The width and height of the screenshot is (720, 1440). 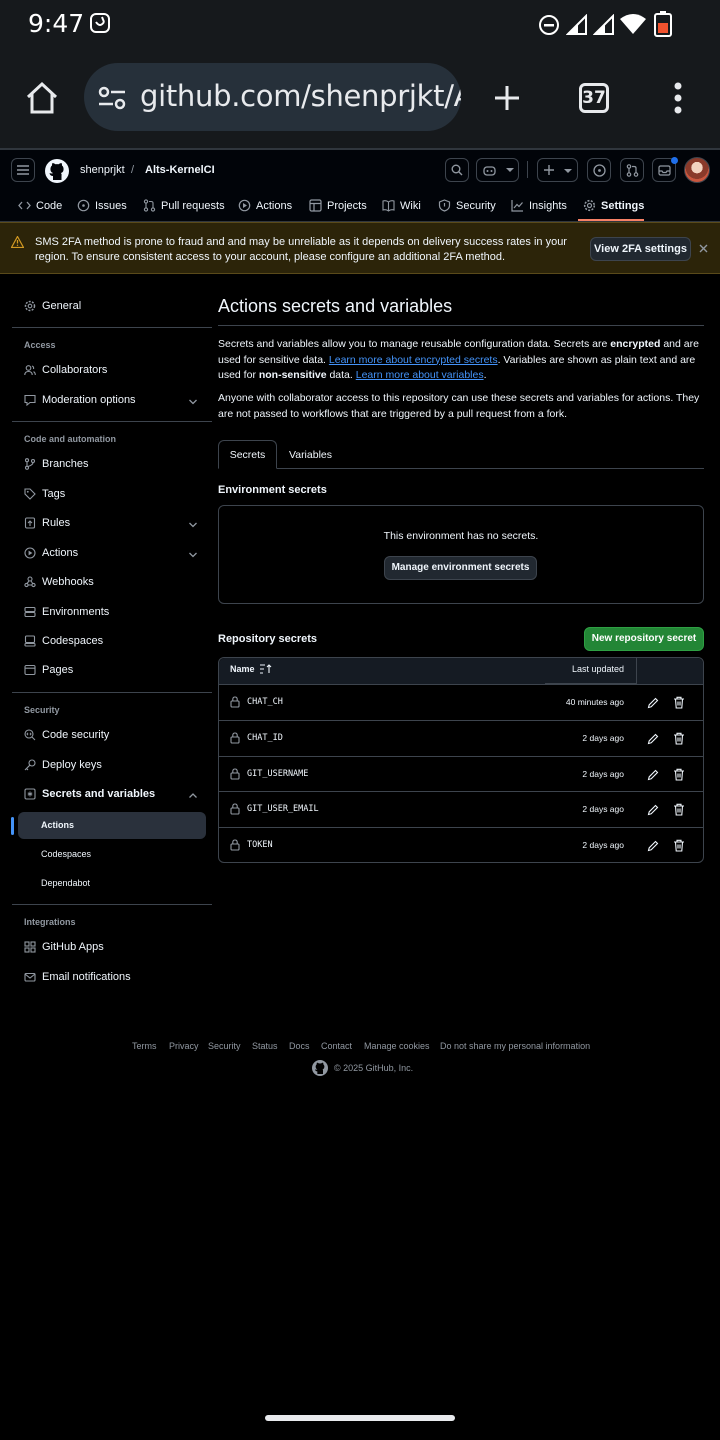 What do you see at coordinates (584, 669) in the screenshot?
I see `column-header-last-updated: Last updated` at bounding box center [584, 669].